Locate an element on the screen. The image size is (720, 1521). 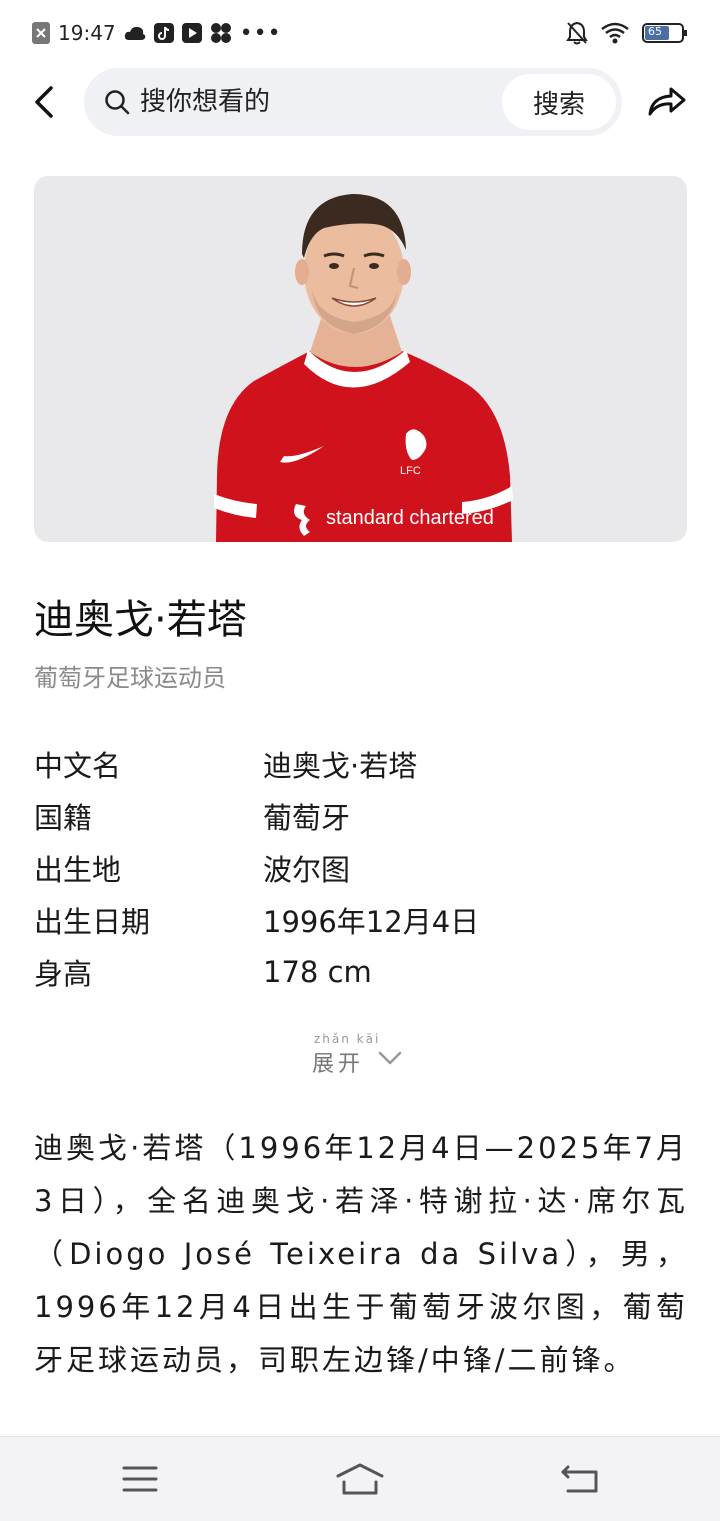
info-row-height: 身高 178 cm is located at coordinates (359, 972).